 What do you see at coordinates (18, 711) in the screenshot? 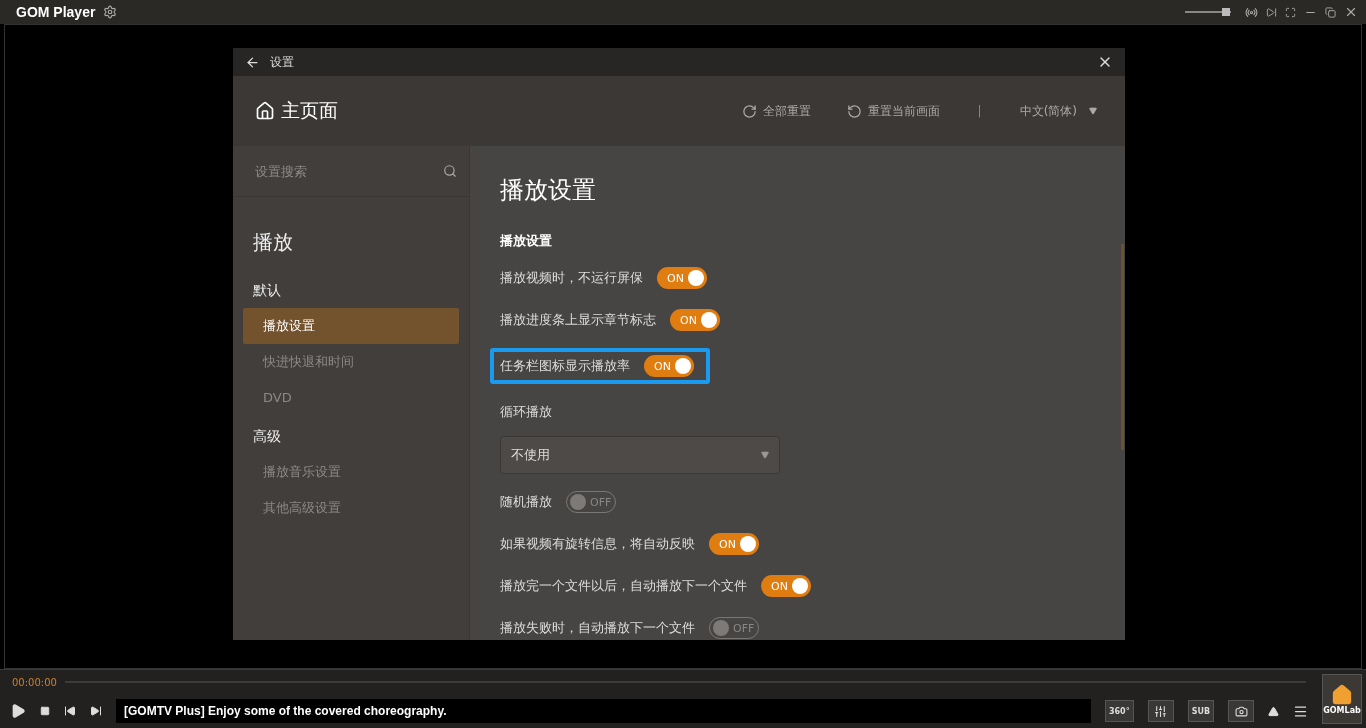
I see `play-icon` at bounding box center [18, 711].